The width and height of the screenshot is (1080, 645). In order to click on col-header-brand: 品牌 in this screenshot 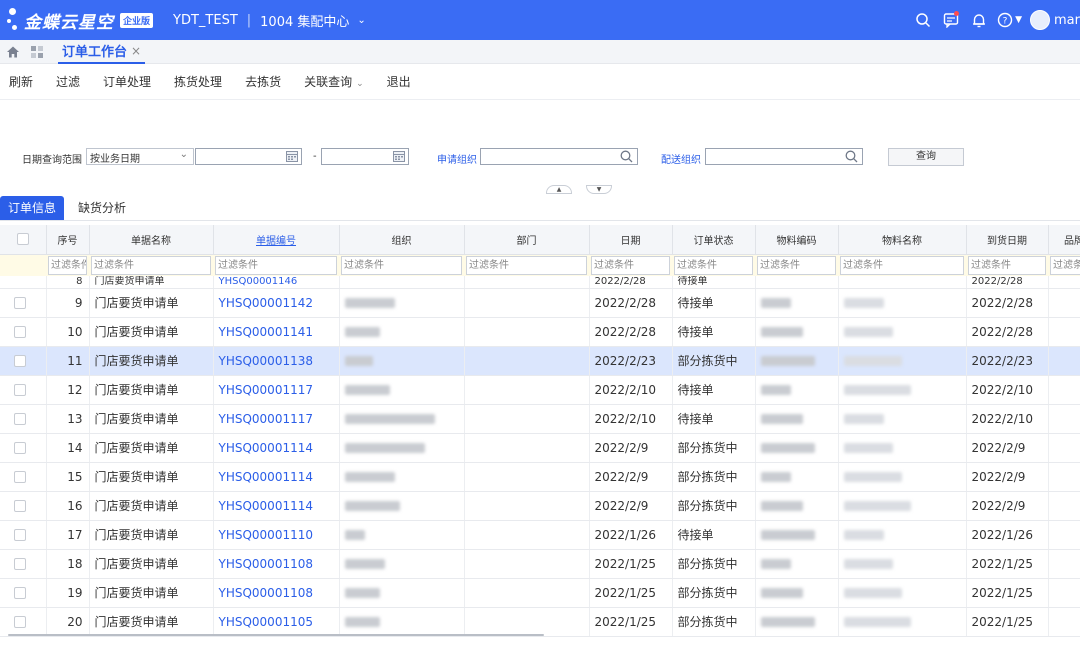, I will do `click(1064, 240)`.